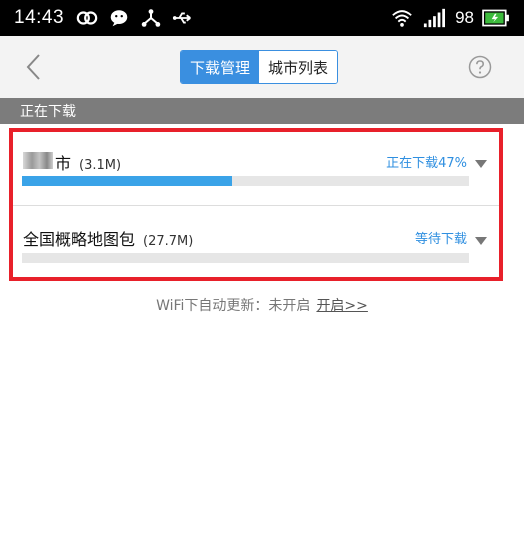 This screenshot has height=554, width=524. I want to click on download-item: 市 (3.1M) 正在下载47%, so click(256, 169).